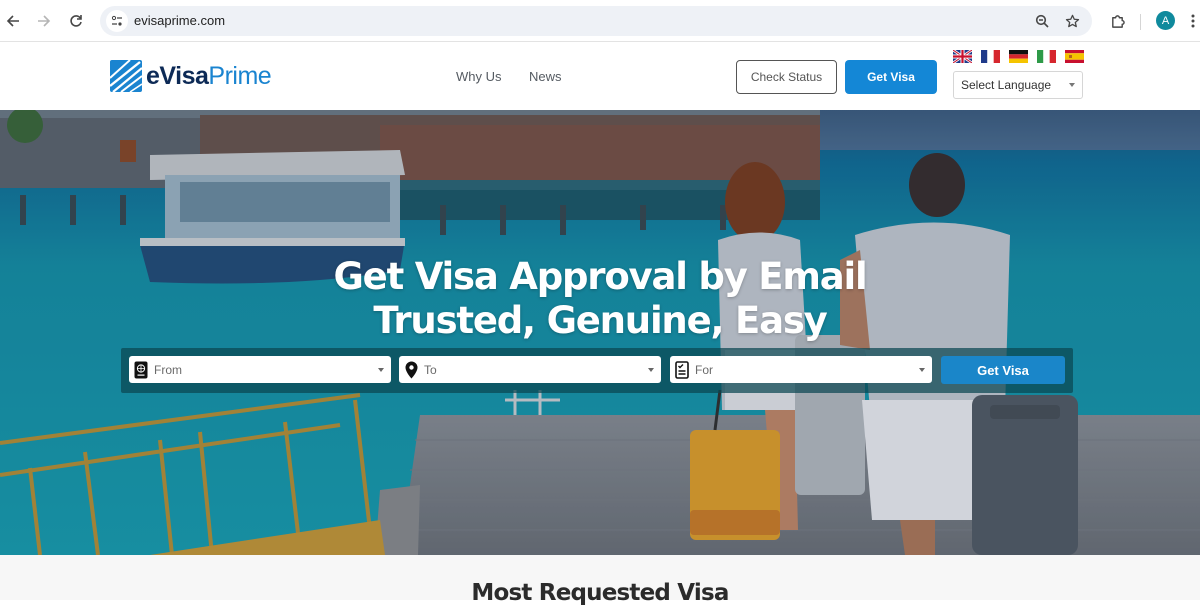 Image resolution: width=1200 pixels, height=606 pixels. I want to click on bookmark-button, so click(1072, 21).